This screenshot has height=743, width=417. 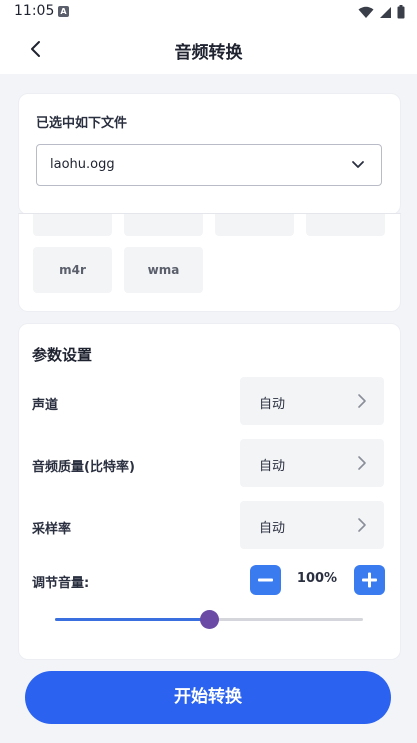 I want to click on bitrate-label: 音频质量(比特率), so click(x=83, y=467).